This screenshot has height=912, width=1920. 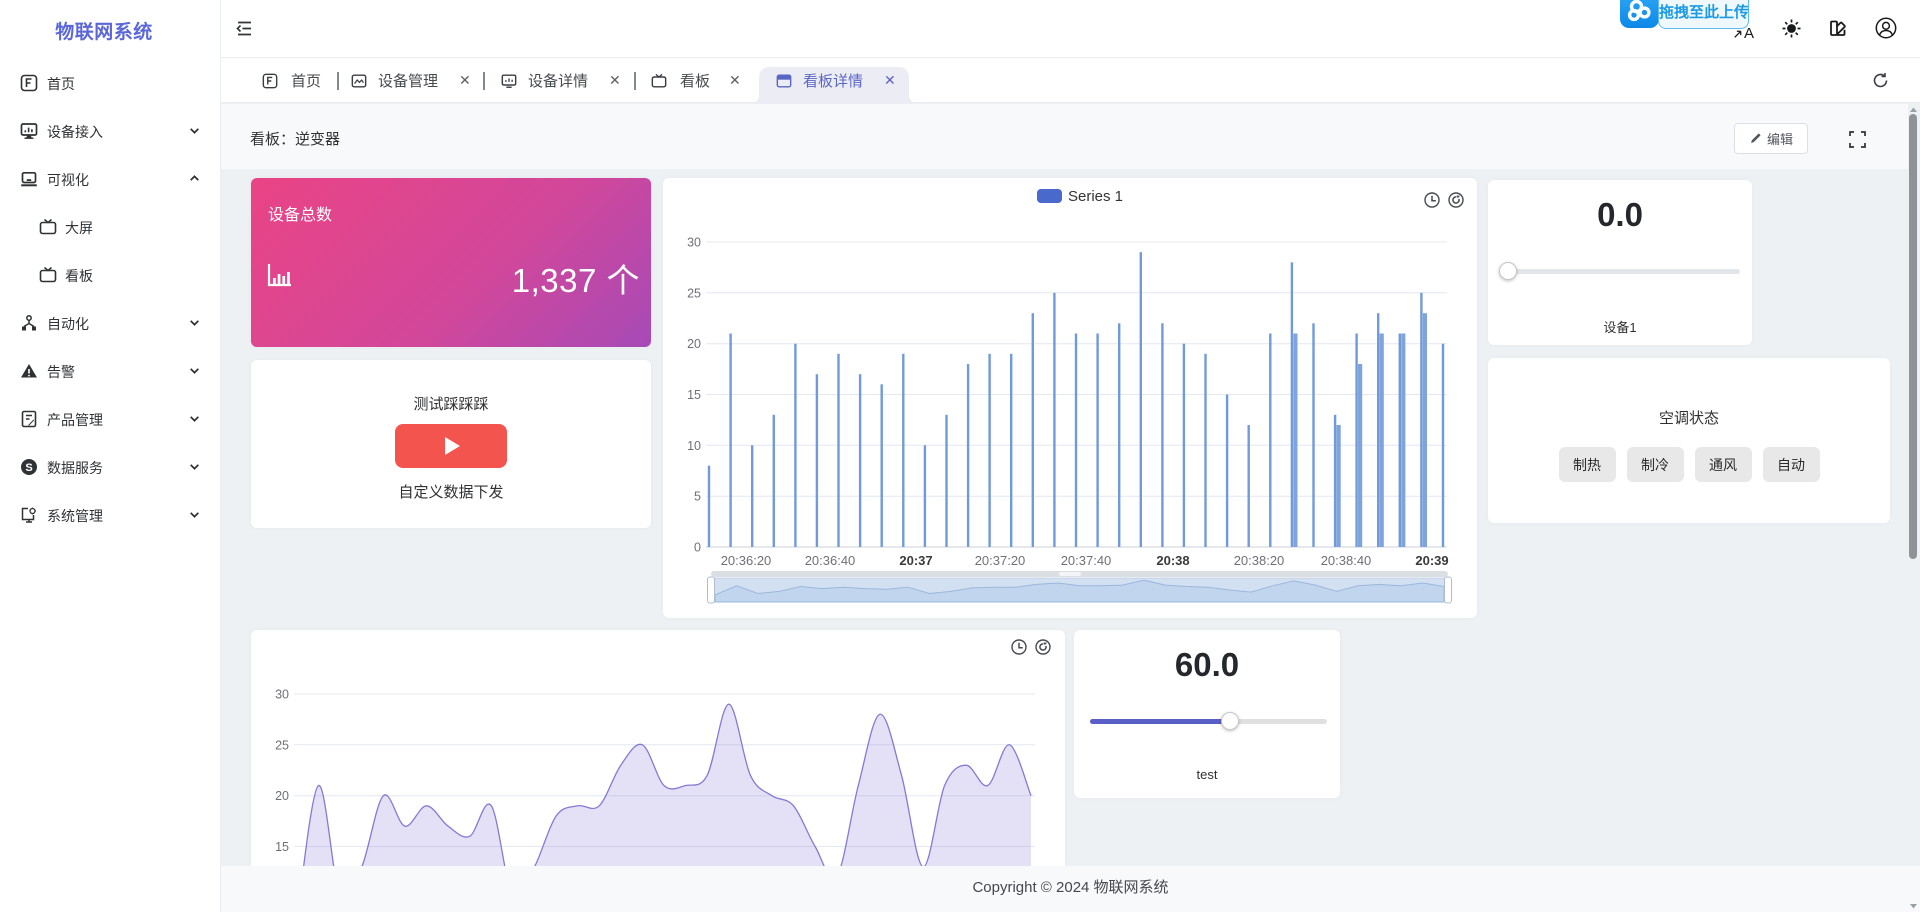 I want to click on svg-text: S, so click(x=28, y=468).